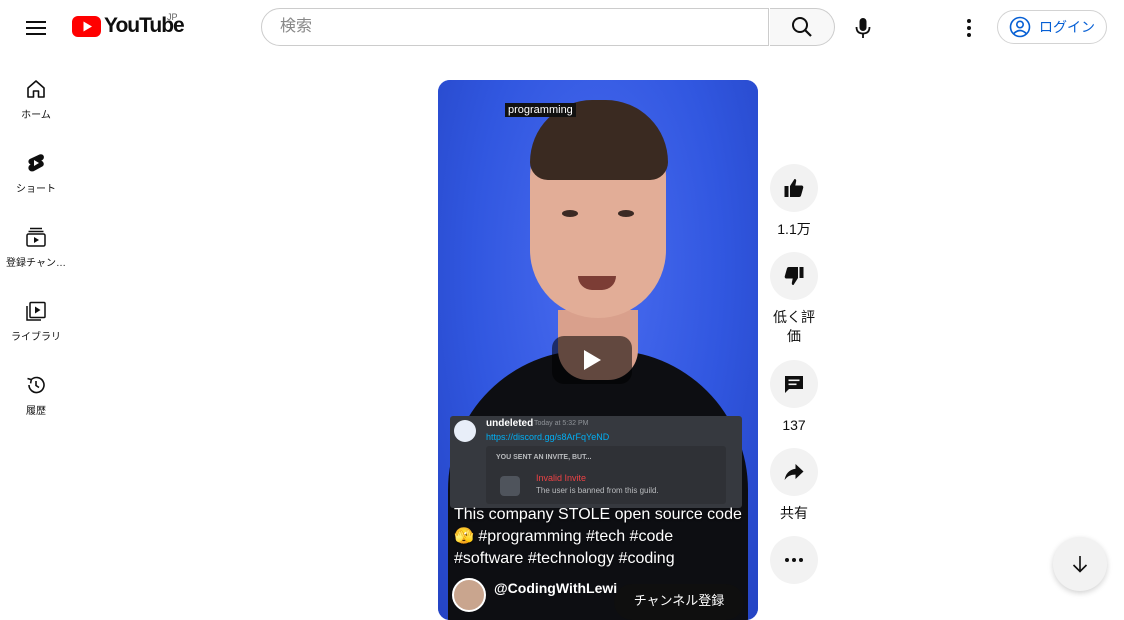 This screenshot has width=1124, height=620. I want to click on comment-icon, so click(794, 384).